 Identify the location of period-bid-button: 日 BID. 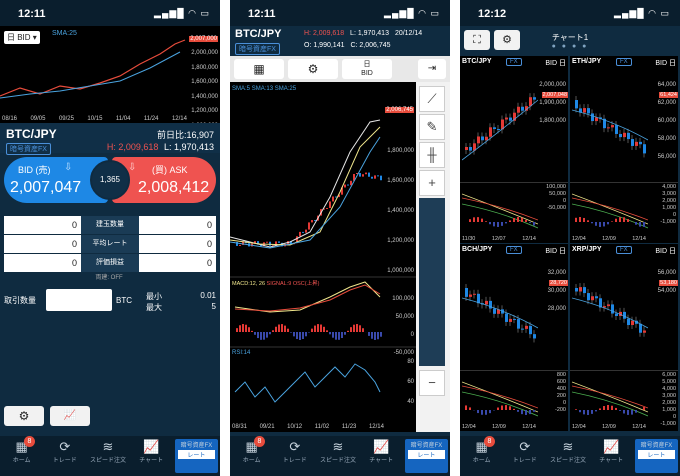
(367, 69).